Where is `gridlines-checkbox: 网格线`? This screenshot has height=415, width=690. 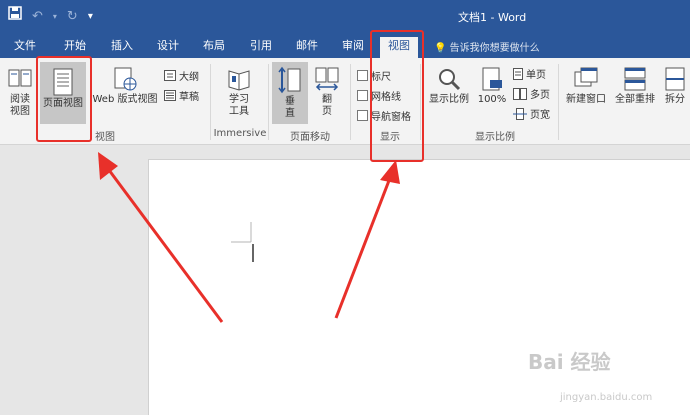
gridlines-checkbox: 网格线 is located at coordinates (379, 95).